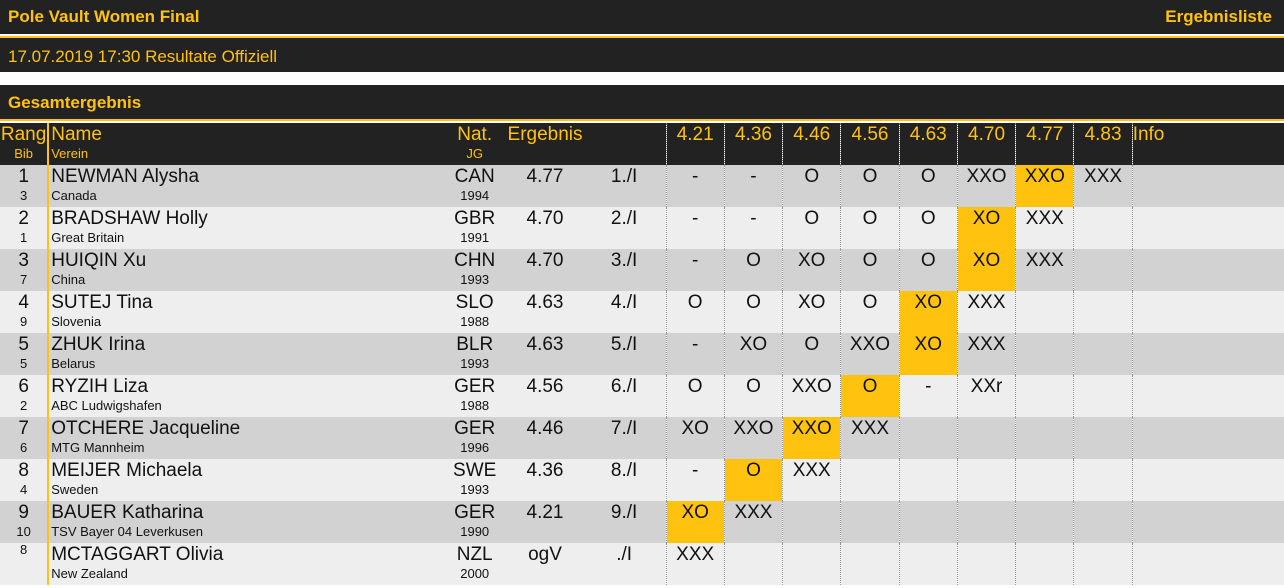 The width and height of the screenshot is (1284, 588). Describe the element at coordinates (624, 386) in the screenshot. I see `placement: 6./I` at that location.